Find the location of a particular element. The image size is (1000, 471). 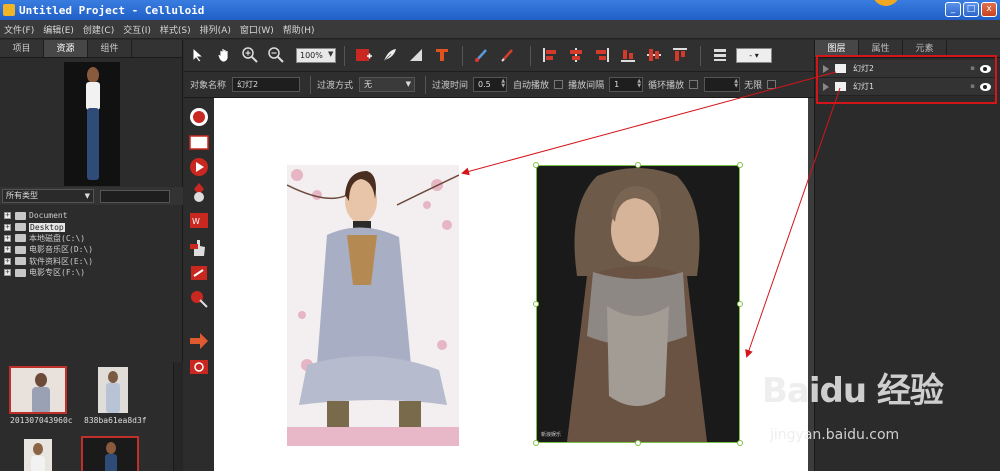

resize-handle-ml is located at coordinates (536, 304).